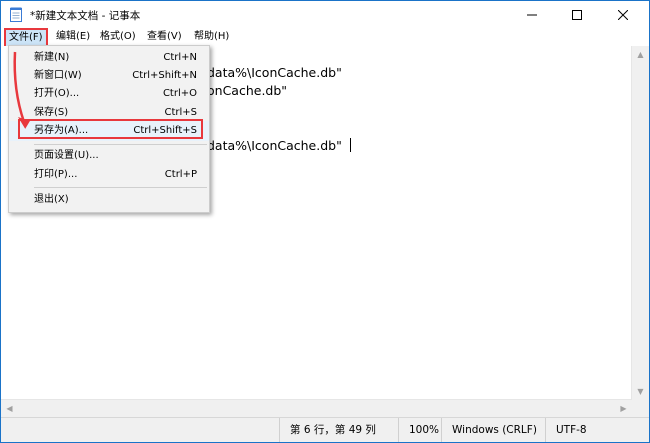 The width and height of the screenshot is (650, 443). What do you see at coordinates (109, 58) in the screenshot?
I see `menu-item-new: 新建(N) Ctrl+N` at bounding box center [109, 58].